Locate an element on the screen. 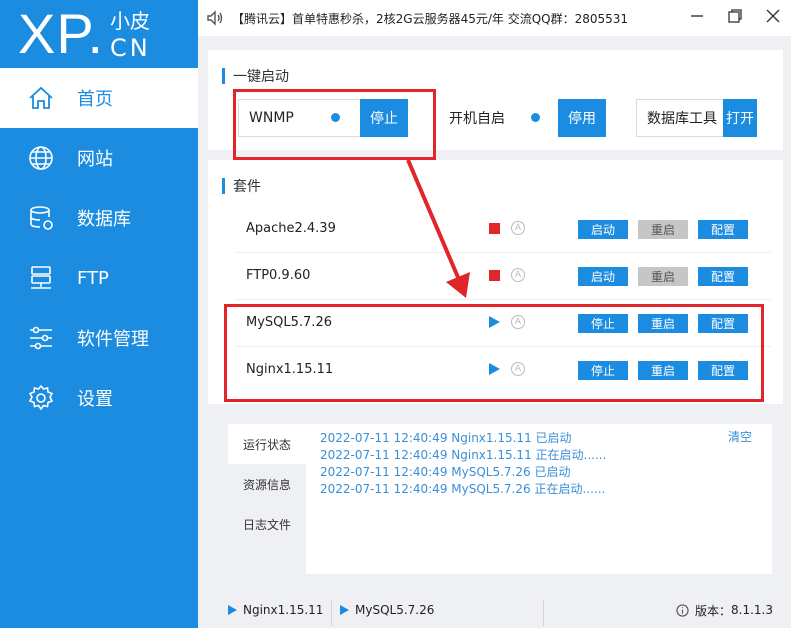  sidebar-item-label: 网站 is located at coordinates (95, 159).